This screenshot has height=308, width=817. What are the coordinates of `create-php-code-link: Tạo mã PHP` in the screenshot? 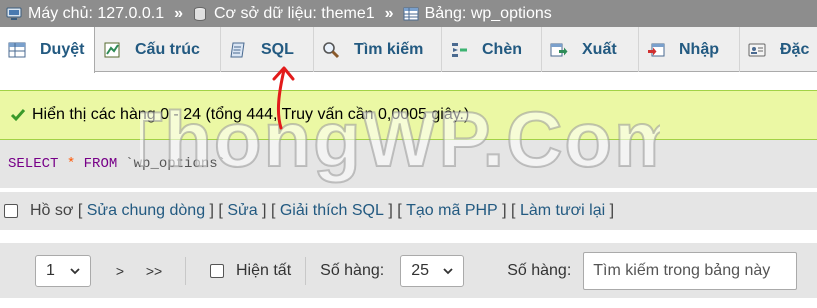 It's located at (452, 211).